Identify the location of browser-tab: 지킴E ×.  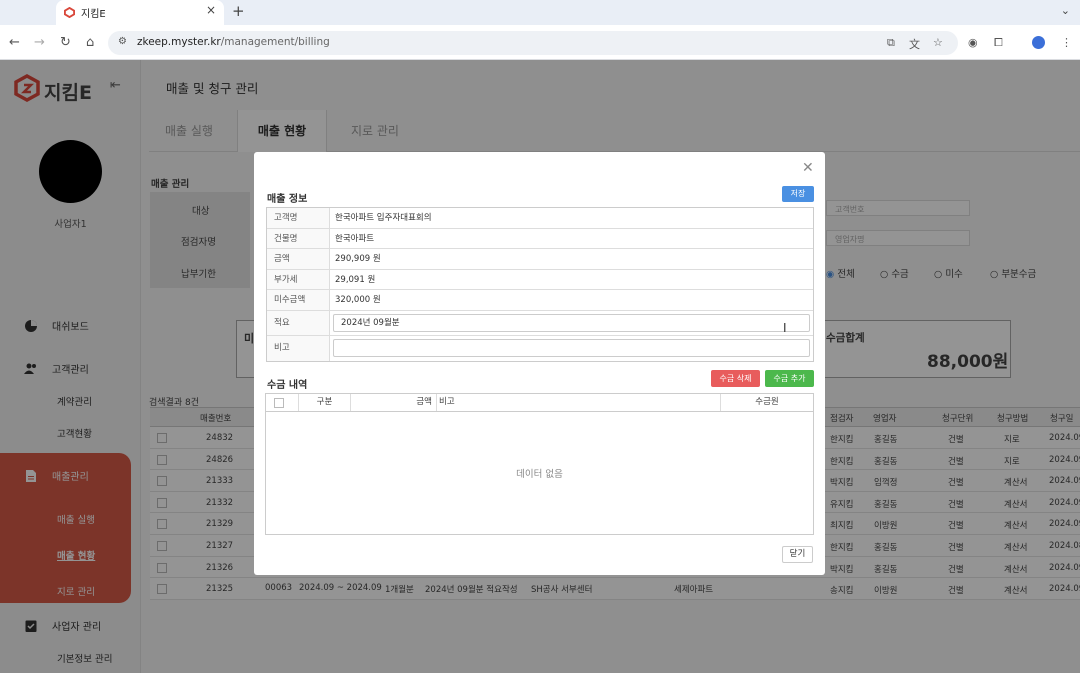
(140, 12).